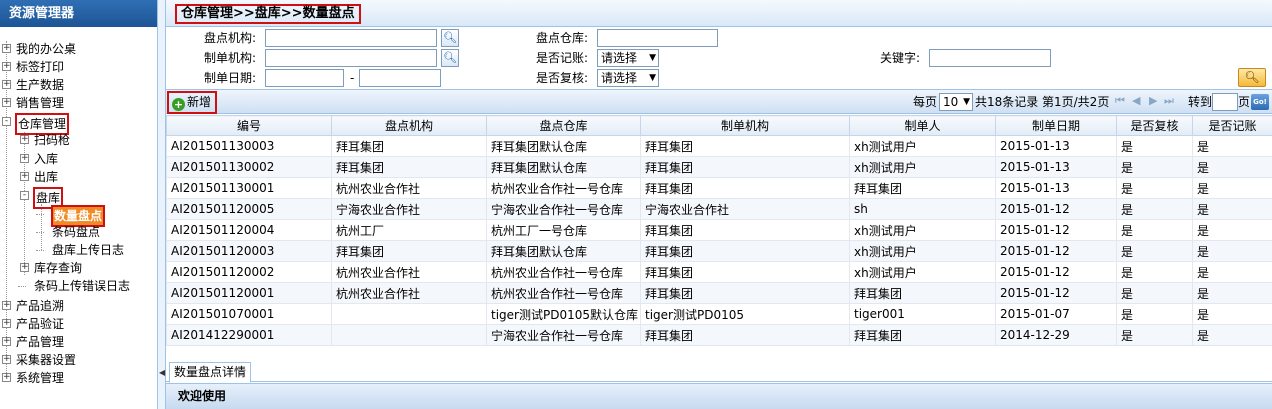  Describe the element at coordinates (33, 103) in the screenshot. I see `sidebar-item: + 销售管理` at that location.